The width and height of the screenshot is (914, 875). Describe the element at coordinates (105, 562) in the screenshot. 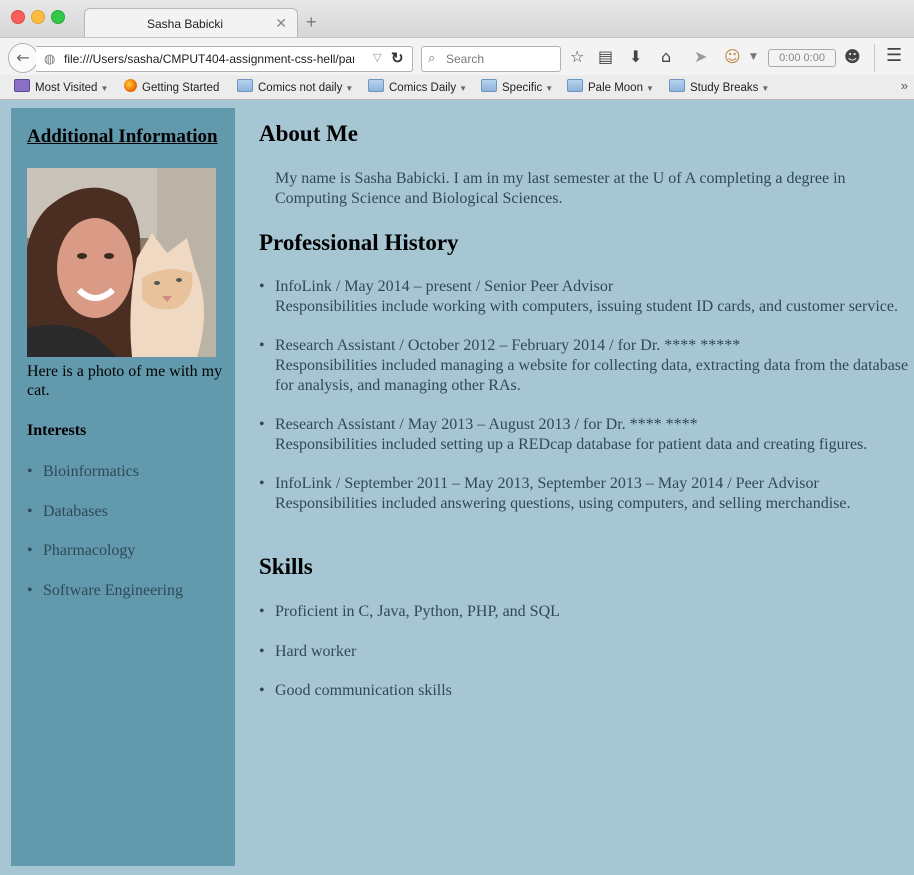

I see `list-item: Pharmacology` at that location.